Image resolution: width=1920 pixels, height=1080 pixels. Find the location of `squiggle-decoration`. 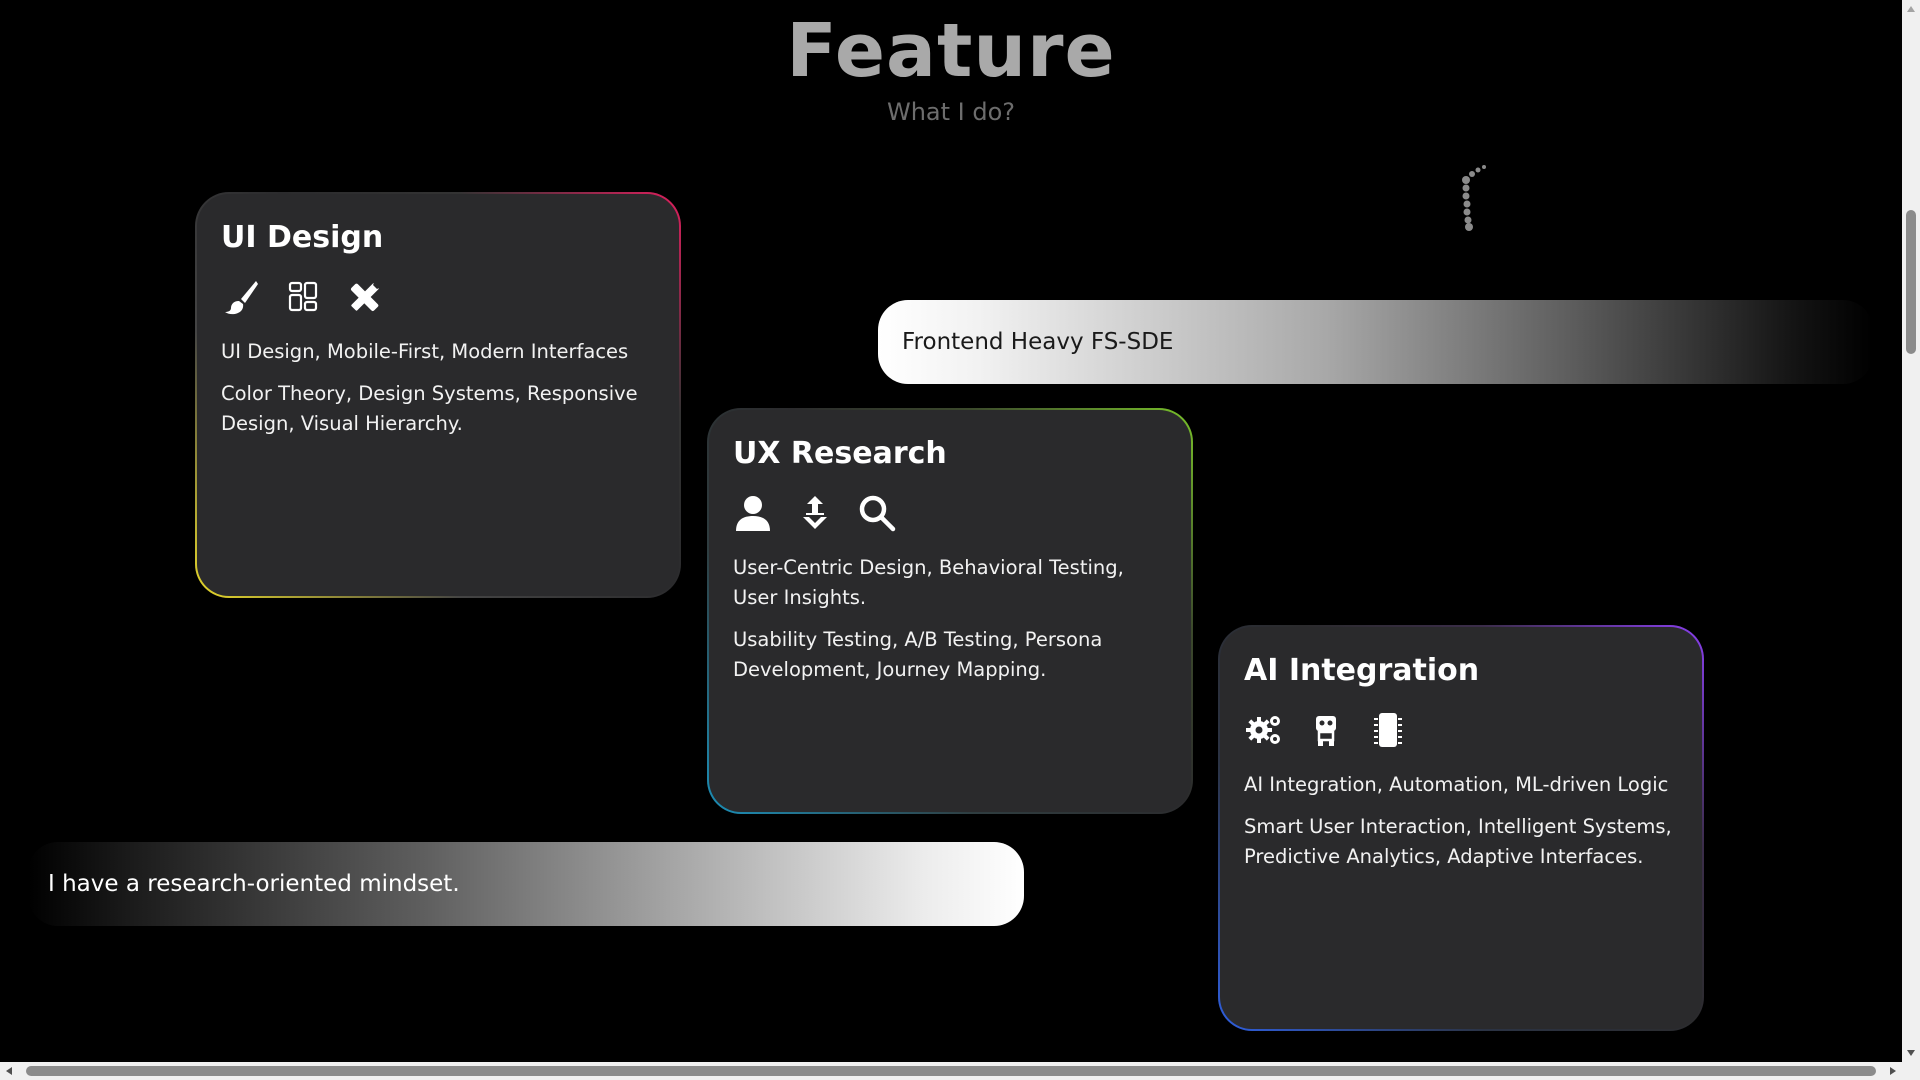

squiggle-decoration is located at coordinates (1474, 198).